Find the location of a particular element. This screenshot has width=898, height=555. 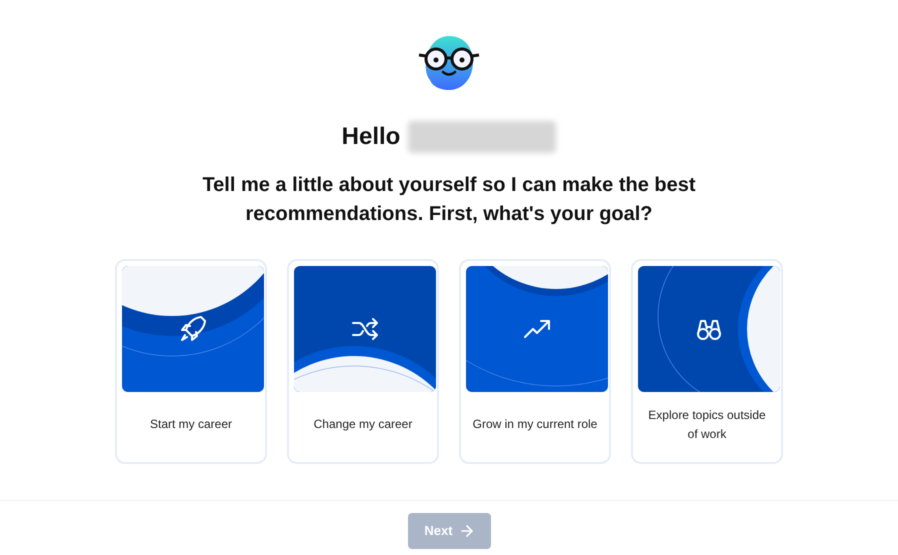

goal-label: Grow in my current role is located at coordinates (535, 424).